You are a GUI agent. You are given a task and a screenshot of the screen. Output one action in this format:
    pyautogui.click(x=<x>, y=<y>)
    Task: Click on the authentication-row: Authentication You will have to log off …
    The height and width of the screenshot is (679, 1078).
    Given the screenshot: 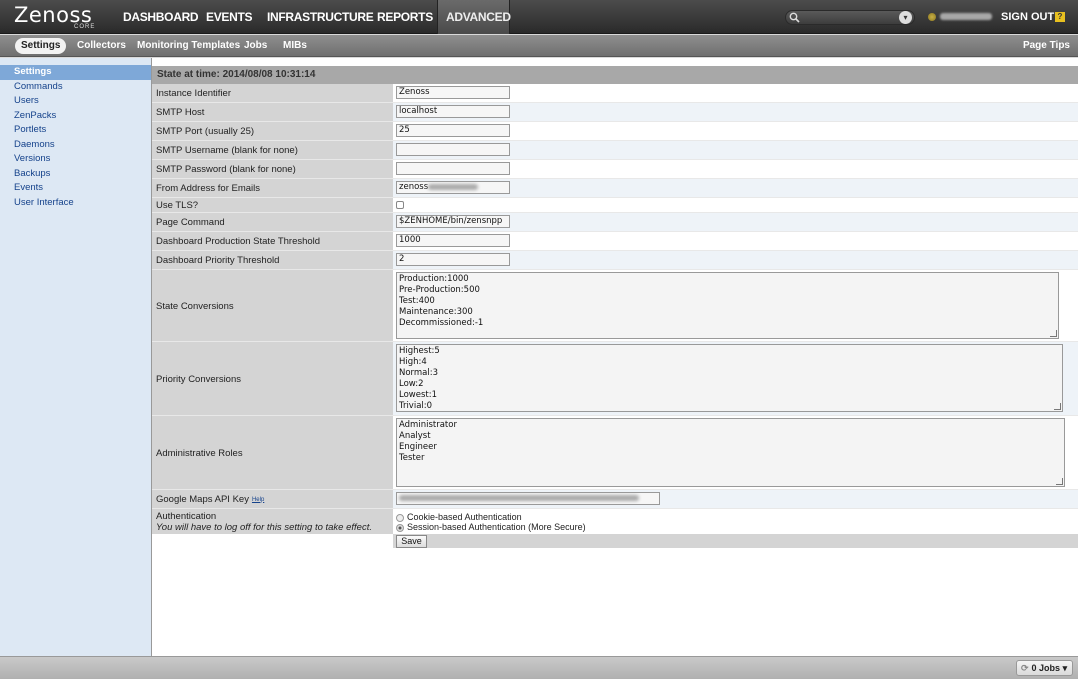 What is the action you would take?
    pyautogui.click(x=615, y=521)
    